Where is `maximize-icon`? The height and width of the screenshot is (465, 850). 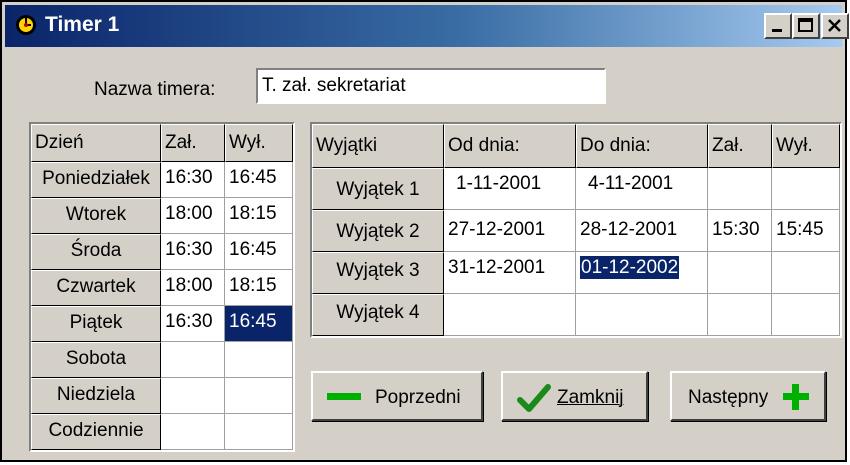 maximize-icon is located at coordinates (805, 25).